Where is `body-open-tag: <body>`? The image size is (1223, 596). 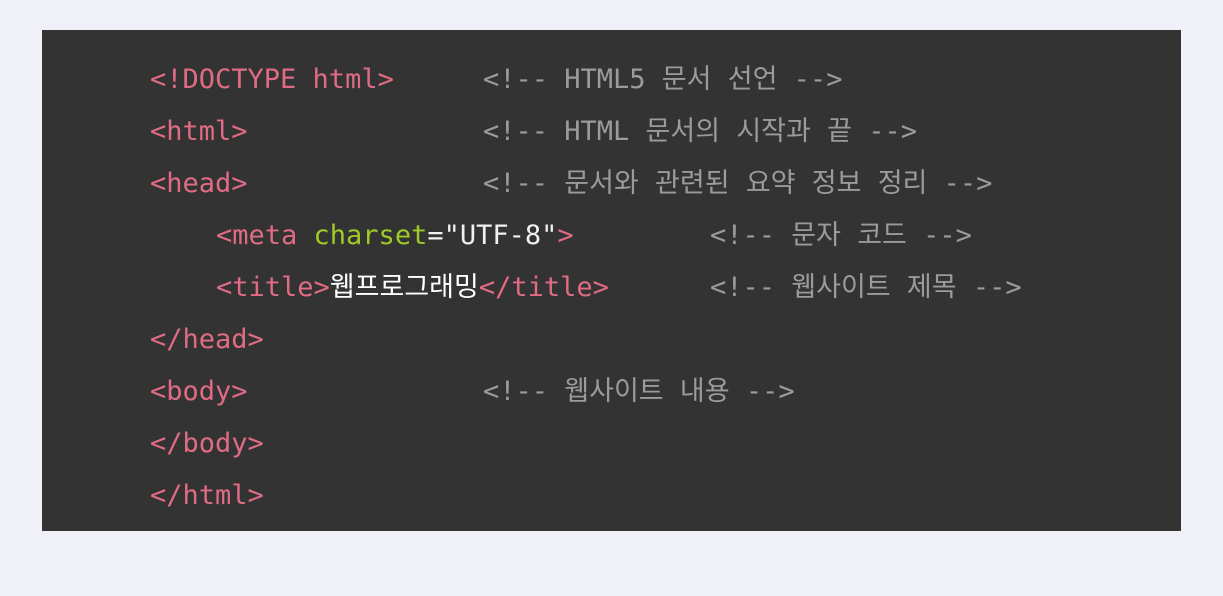 body-open-tag: <body> is located at coordinates (199, 391).